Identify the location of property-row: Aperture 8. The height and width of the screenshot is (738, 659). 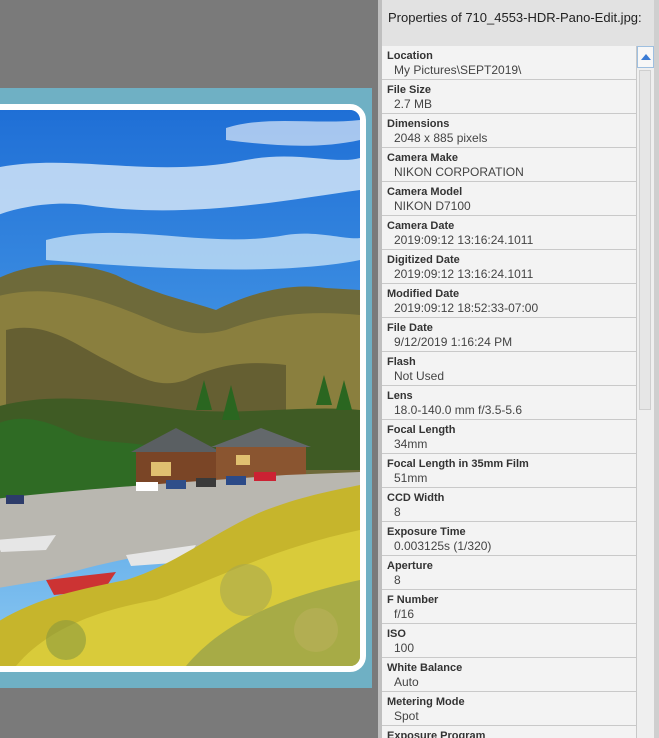
(509, 573).